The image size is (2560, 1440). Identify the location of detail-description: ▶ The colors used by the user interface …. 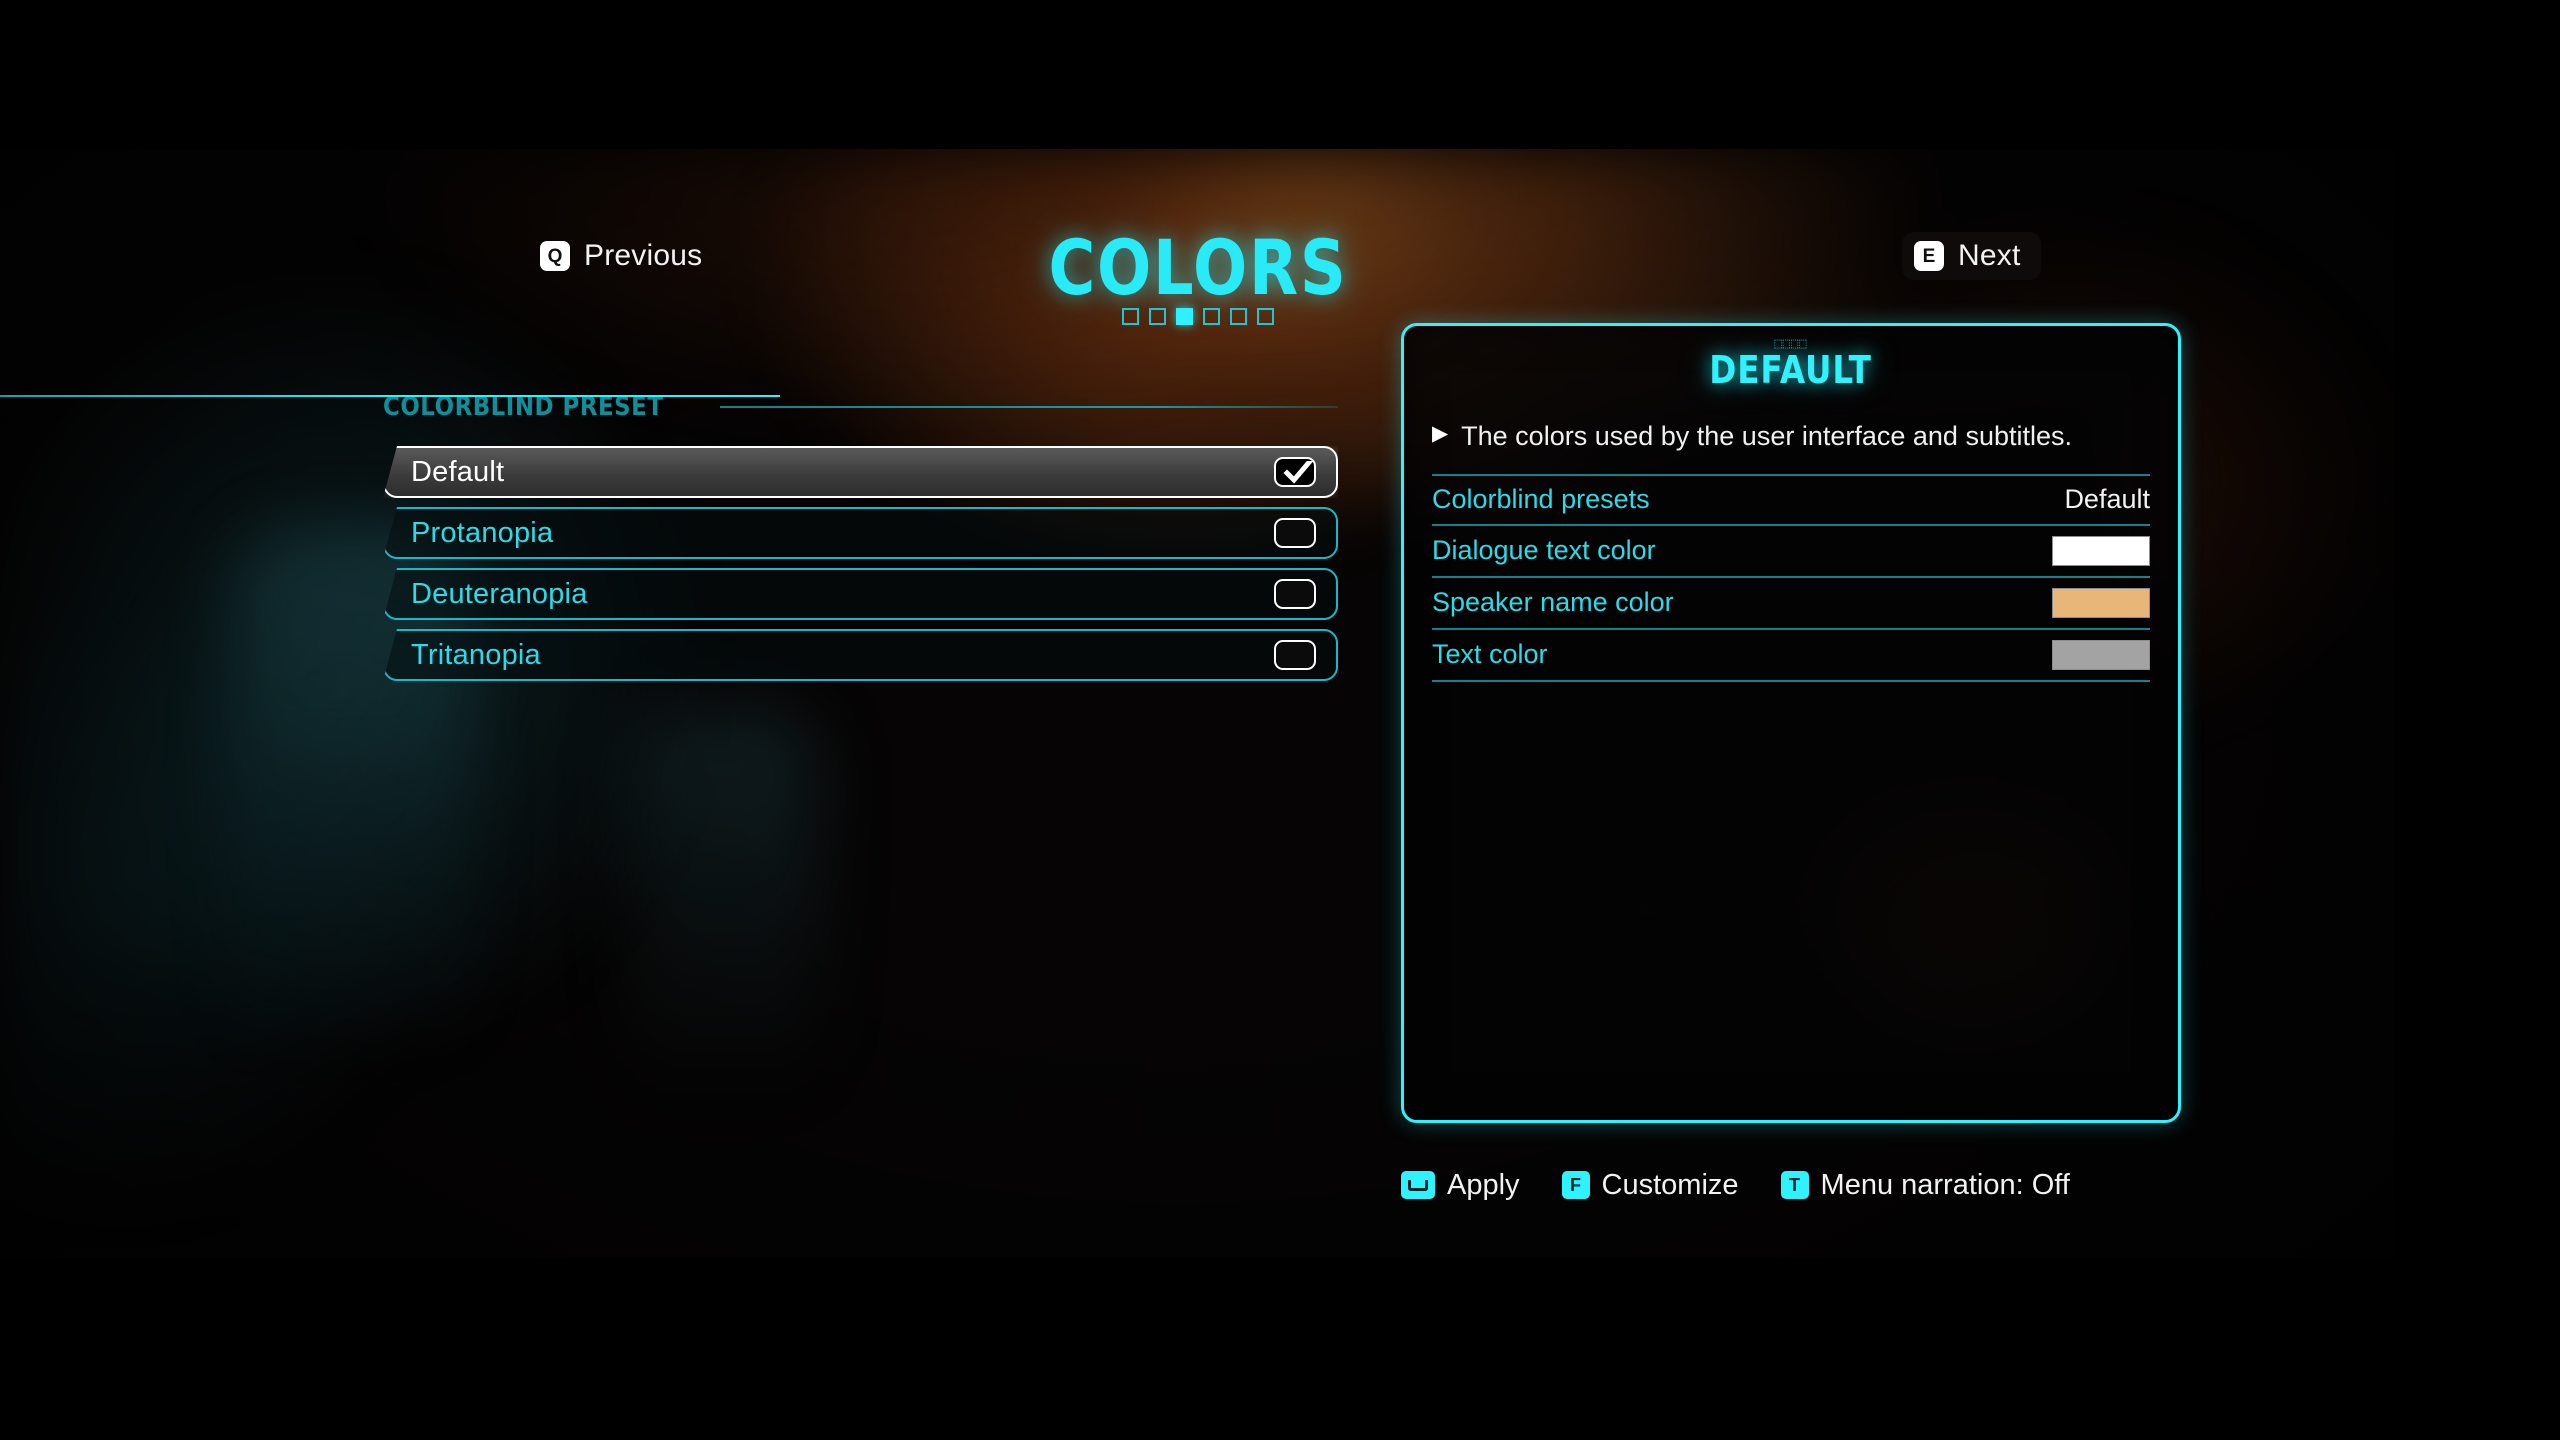
(1791, 437).